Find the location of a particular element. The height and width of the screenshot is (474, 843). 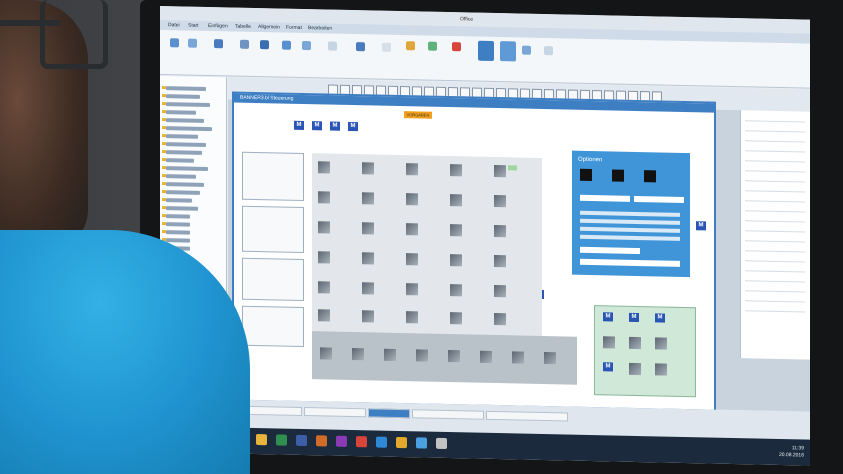

tab-bearbeiten: Bearbeiten is located at coordinates (320, 28).